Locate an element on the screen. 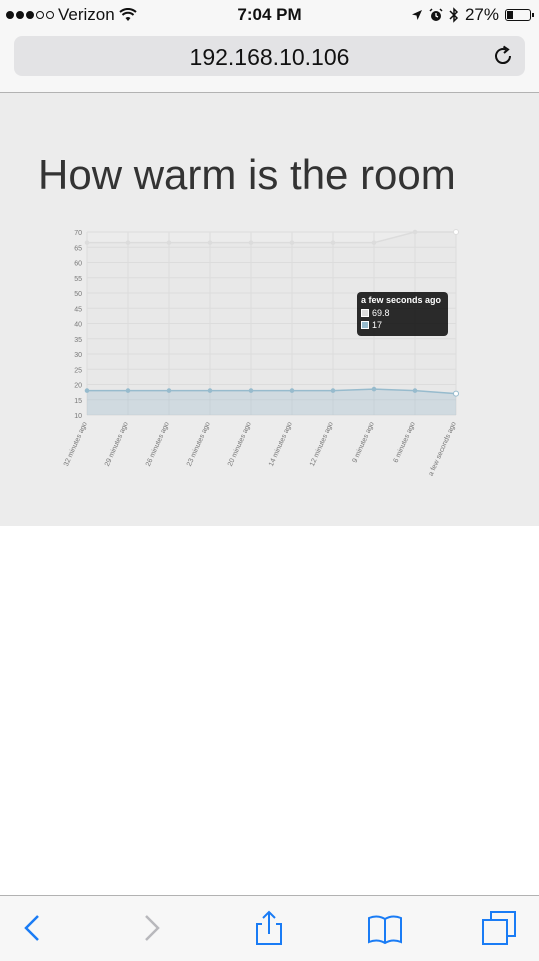  y-tick-label: 40 is located at coordinates (78, 325).